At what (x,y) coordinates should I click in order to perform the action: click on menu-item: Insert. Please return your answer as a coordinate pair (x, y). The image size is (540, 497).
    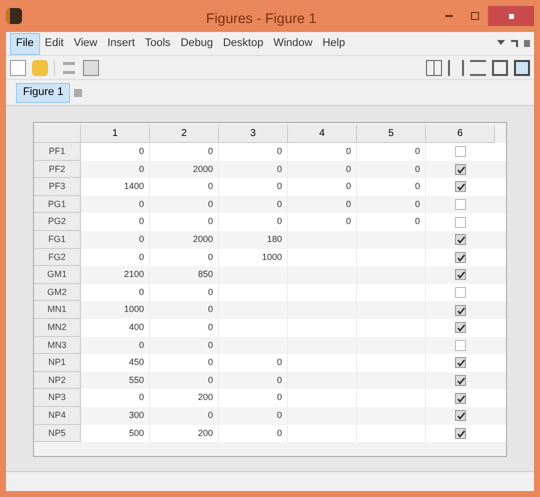
    Looking at the image, I should click on (121, 43).